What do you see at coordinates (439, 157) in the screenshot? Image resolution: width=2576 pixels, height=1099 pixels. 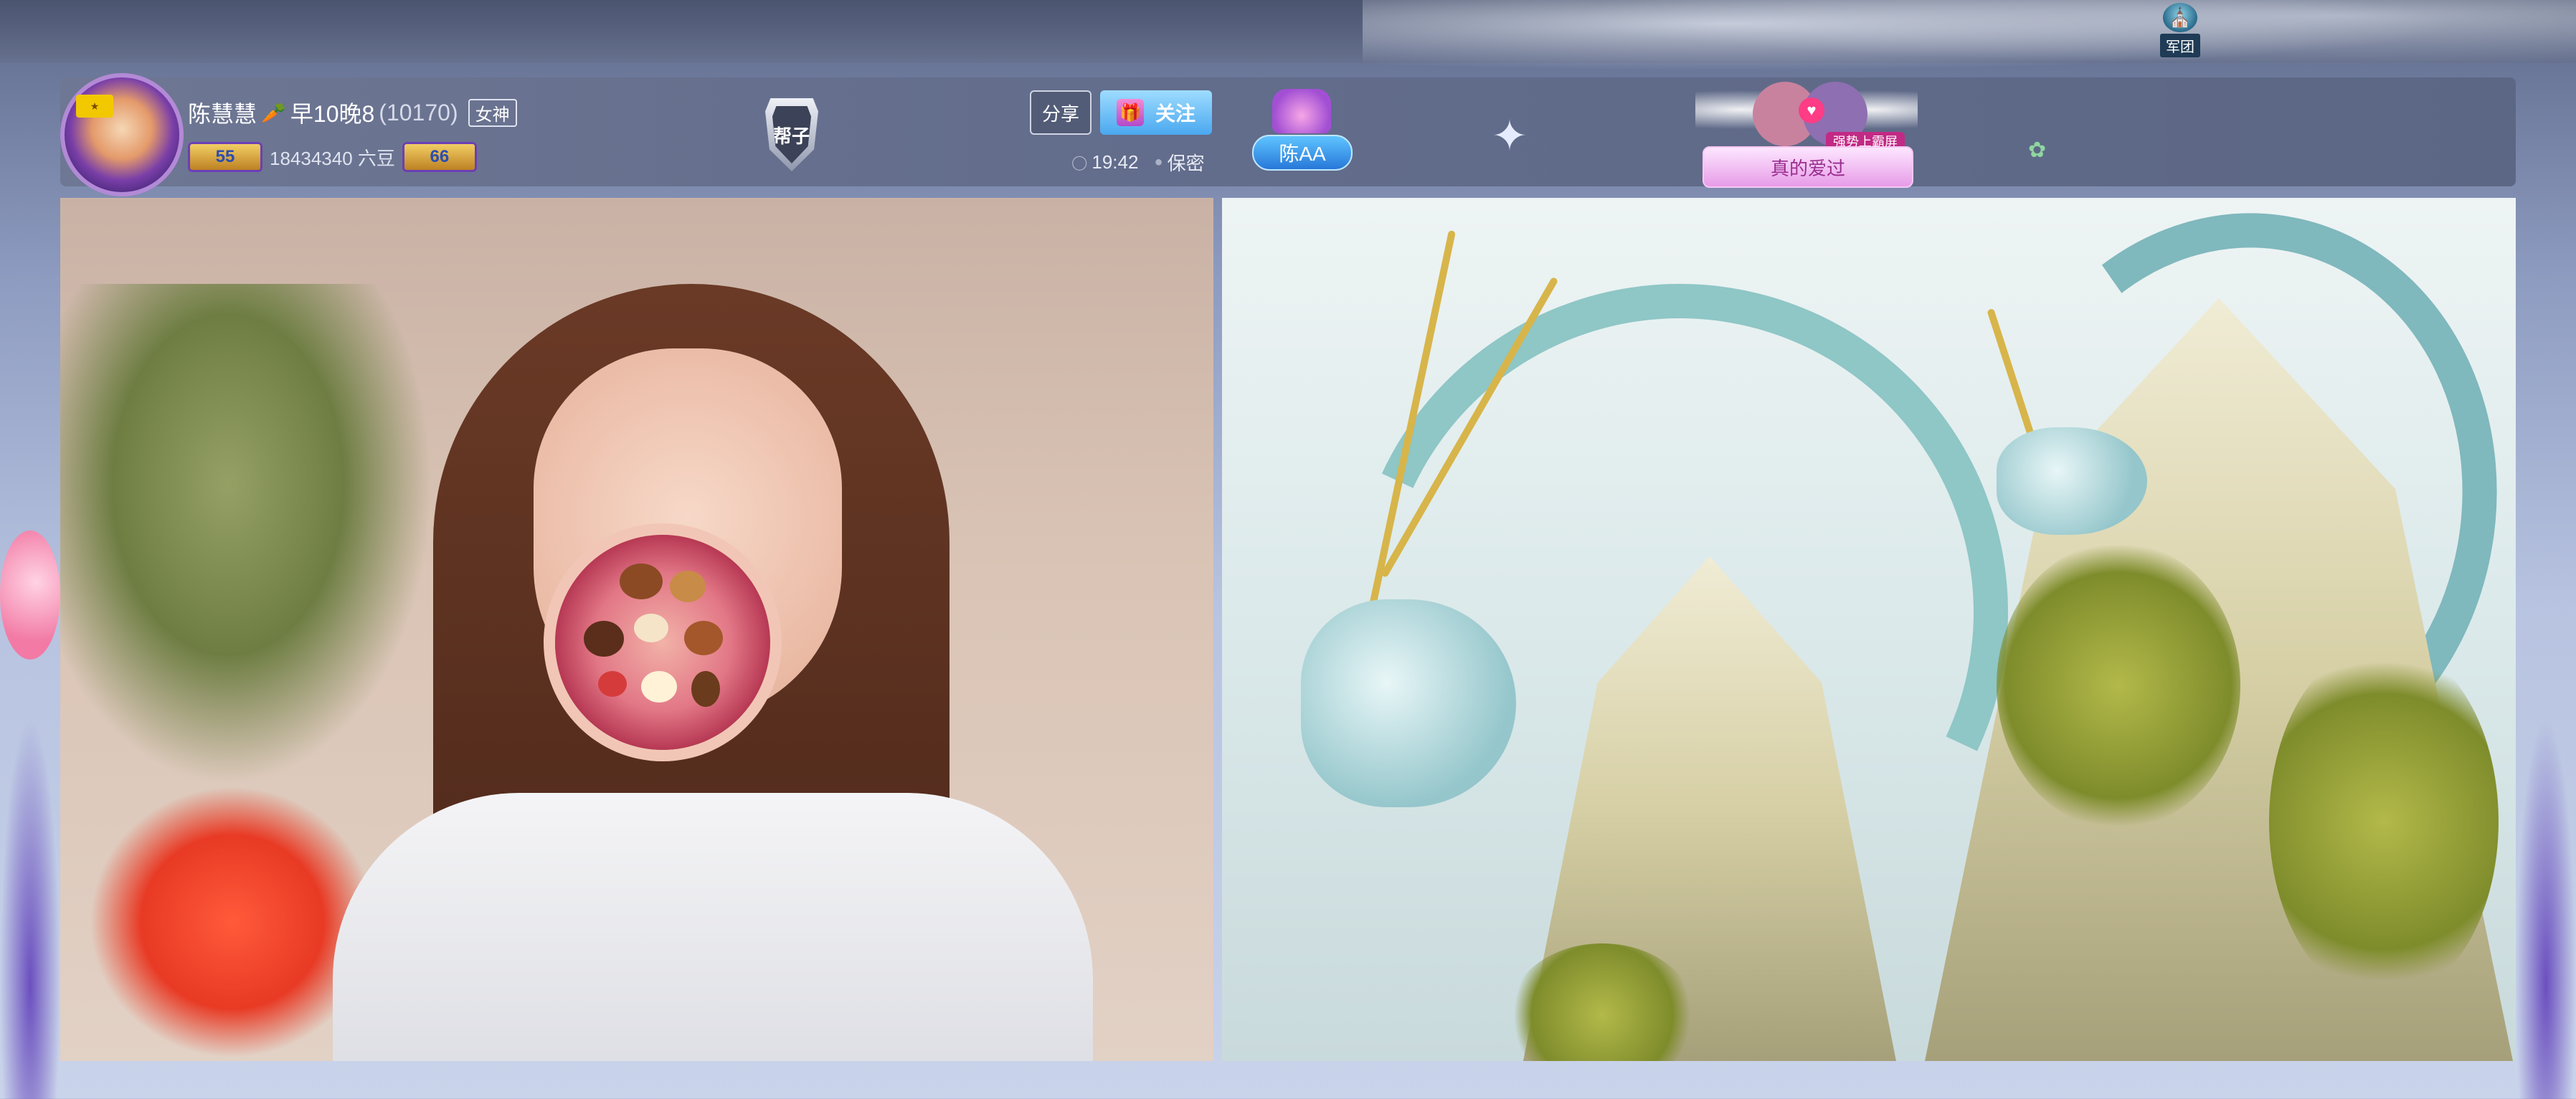 I see `level-badge-right: 66` at bounding box center [439, 157].